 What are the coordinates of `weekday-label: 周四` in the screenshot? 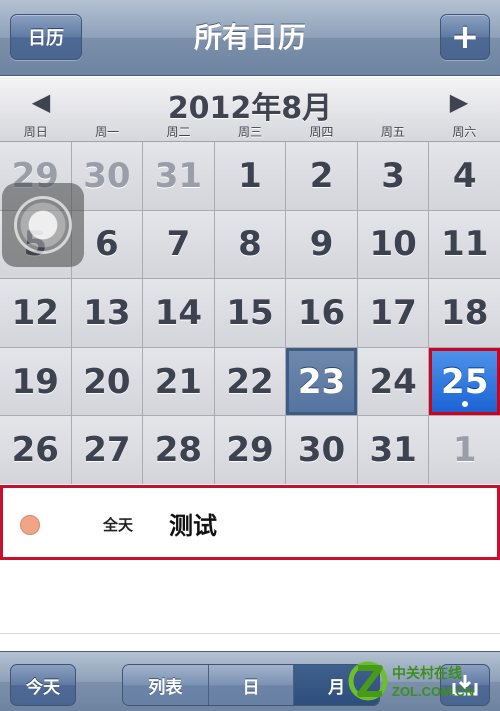 It's located at (321, 132).